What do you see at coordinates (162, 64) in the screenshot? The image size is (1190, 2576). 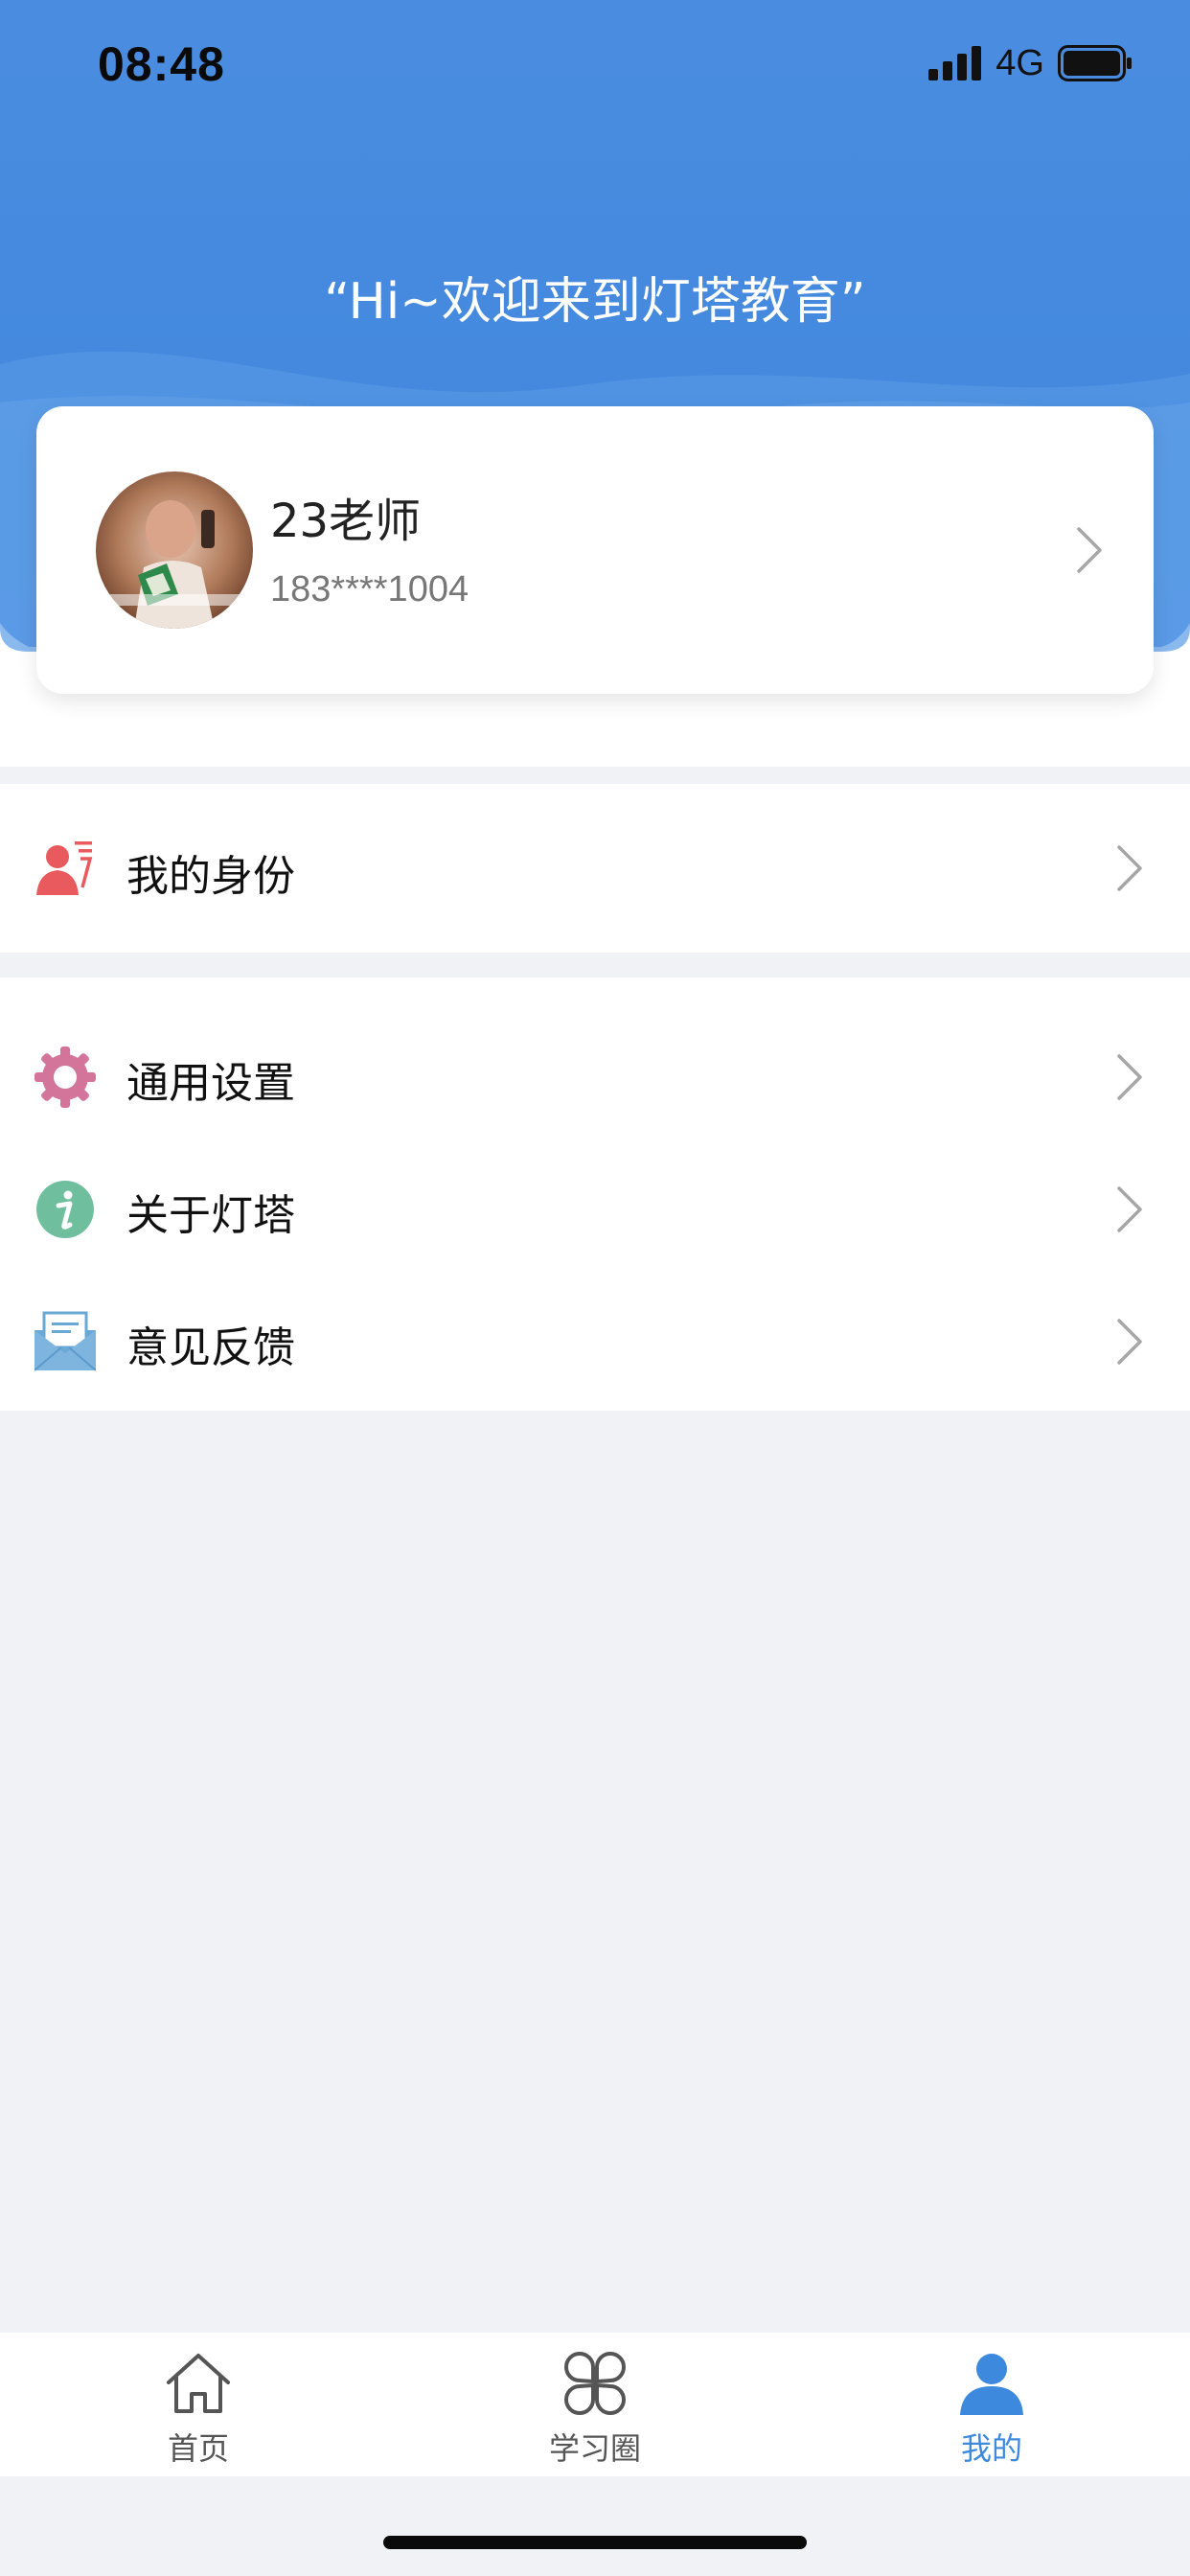 I see `status-time: 08:48` at bounding box center [162, 64].